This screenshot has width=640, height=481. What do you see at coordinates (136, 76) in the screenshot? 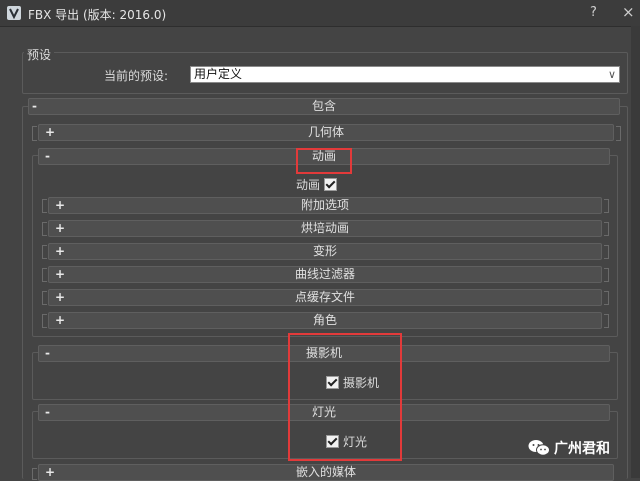
I see `current-preset-label: 当前的预设:` at bounding box center [136, 76].